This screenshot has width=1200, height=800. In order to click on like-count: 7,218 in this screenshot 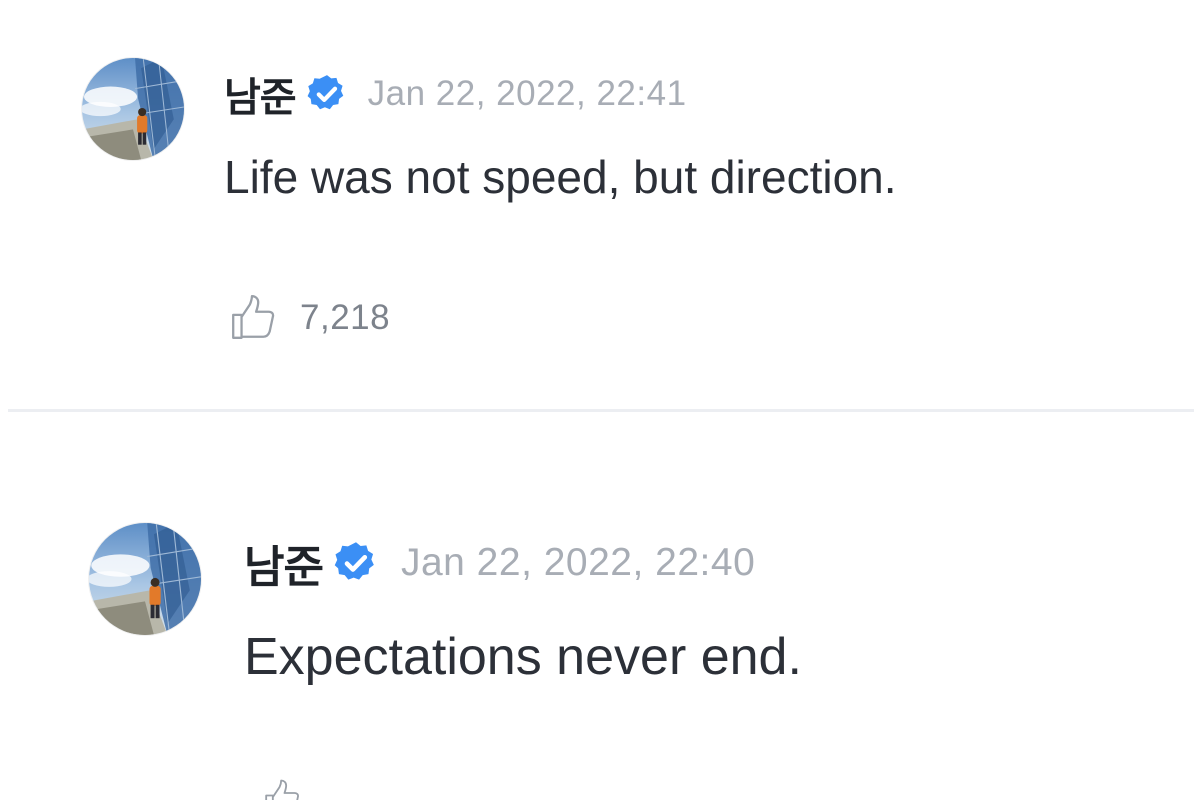, I will do `click(345, 317)`.